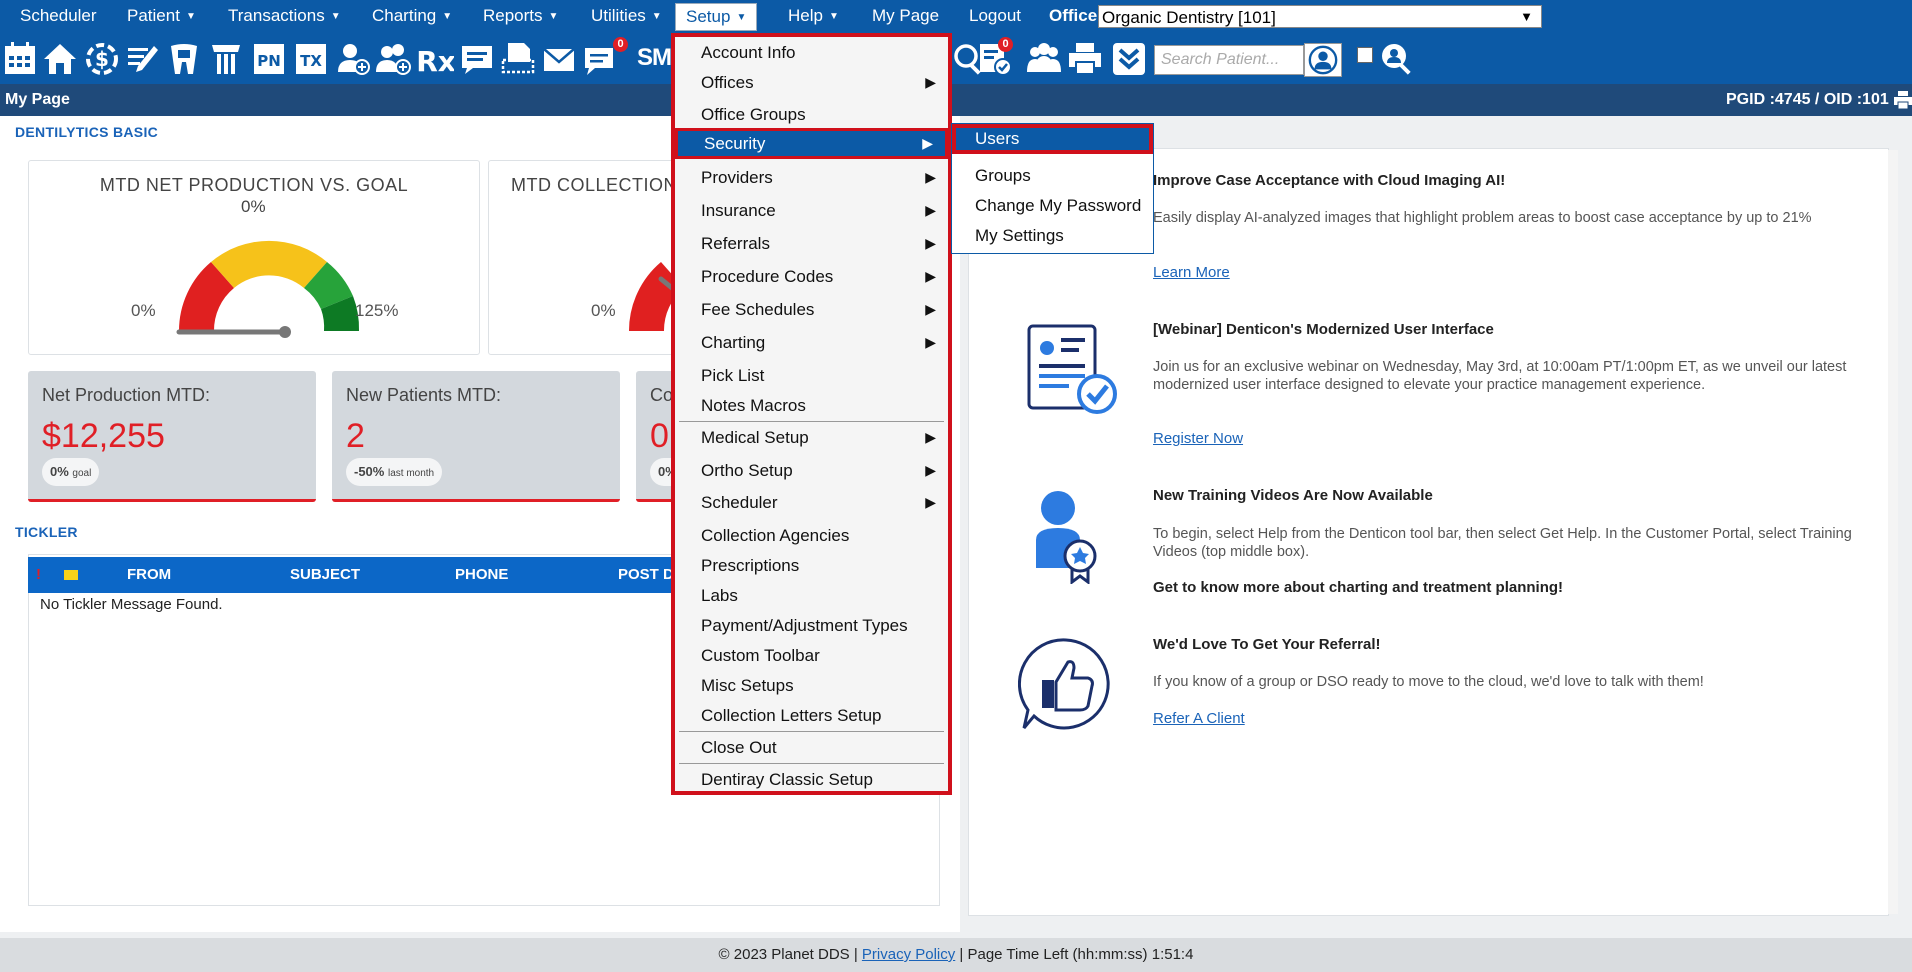 The image size is (1912, 972). What do you see at coordinates (905, 16) in the screenshot?
I see `menu-my-page: My Page` at bounding box center [905, 16].